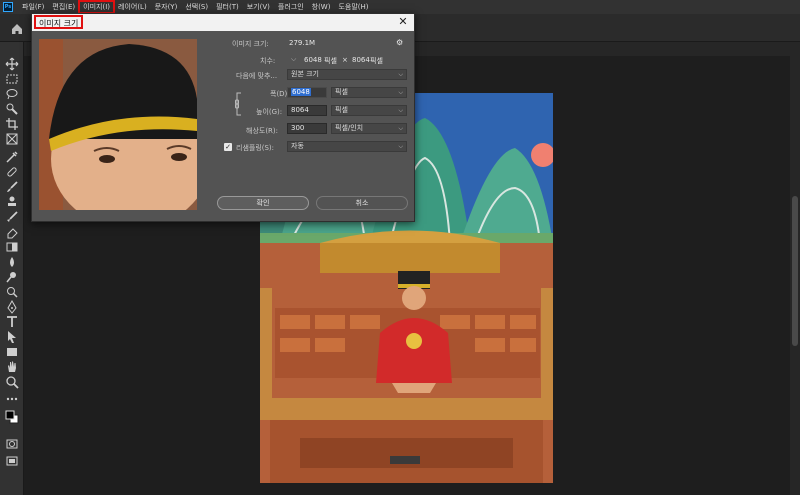 The height and width of the screenshot is (495, 800). Describe the element at coordinates (12, 232) in the screenshot. I see `eraser-icon` at that location.